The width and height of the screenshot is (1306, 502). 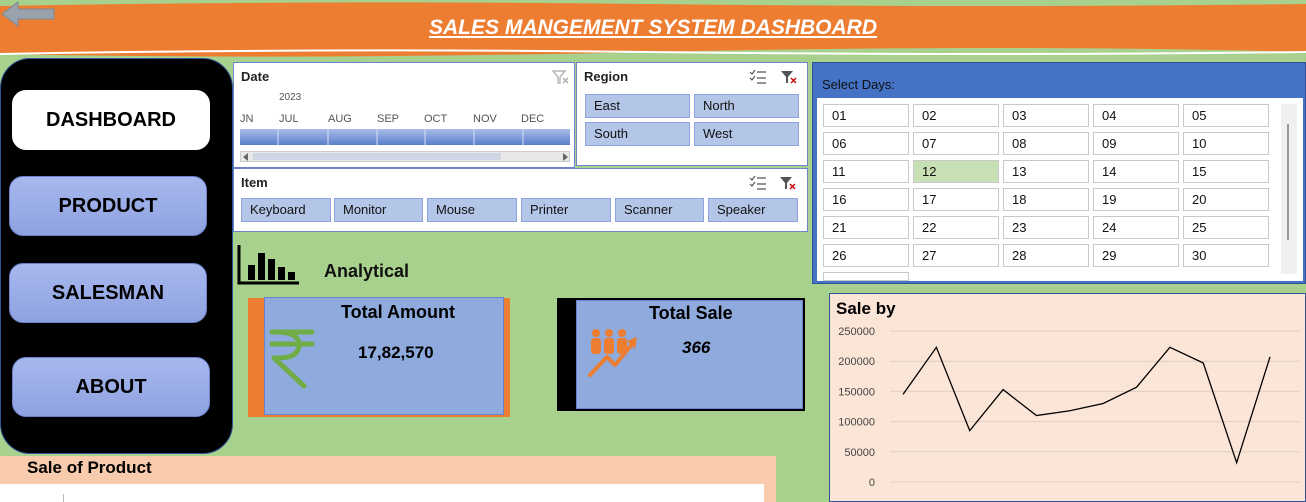 What do you see at coordinates (856, 362) in the screenshot?
I see `y-tick-label: 200000` at bounding box center [856, 362].